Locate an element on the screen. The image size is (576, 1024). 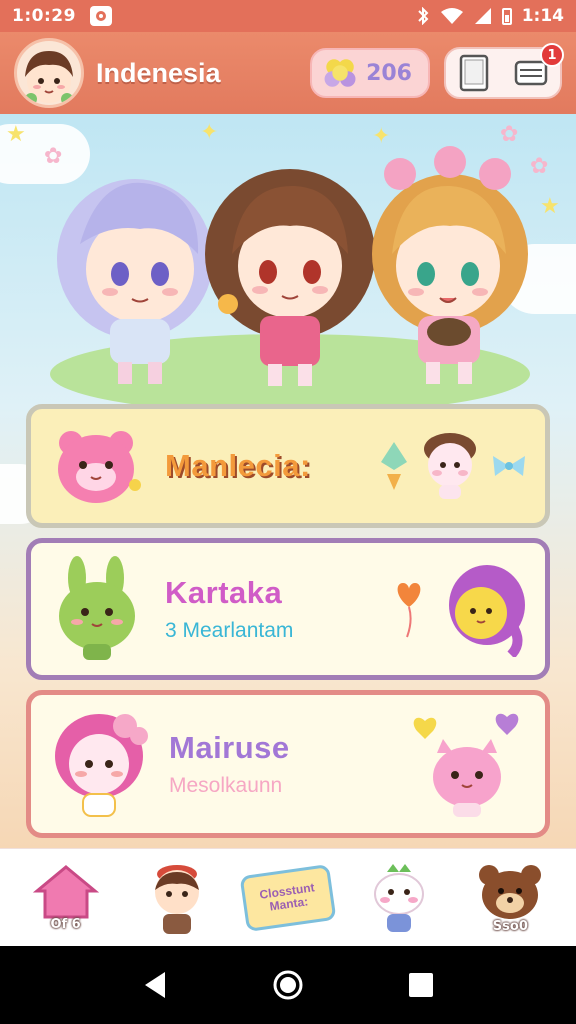
nav-home: Of 6 is located at coordinates (66, 898).